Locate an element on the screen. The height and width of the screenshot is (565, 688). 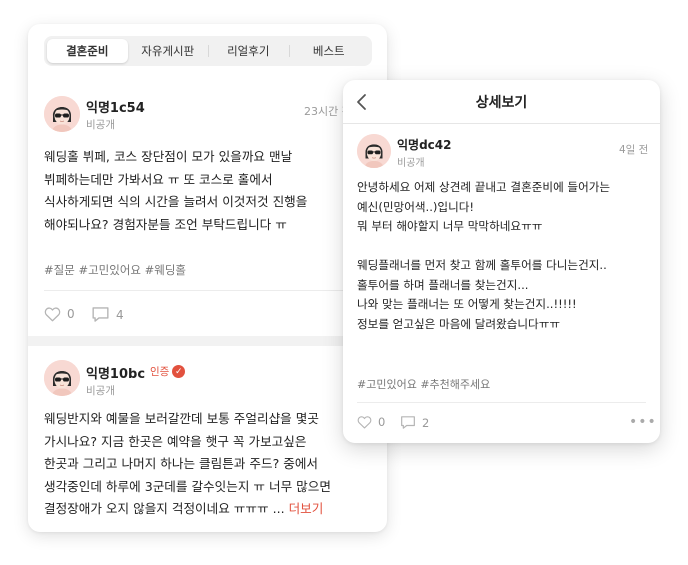
more-dots-icon: ••• is located at coordinates (643, 422).